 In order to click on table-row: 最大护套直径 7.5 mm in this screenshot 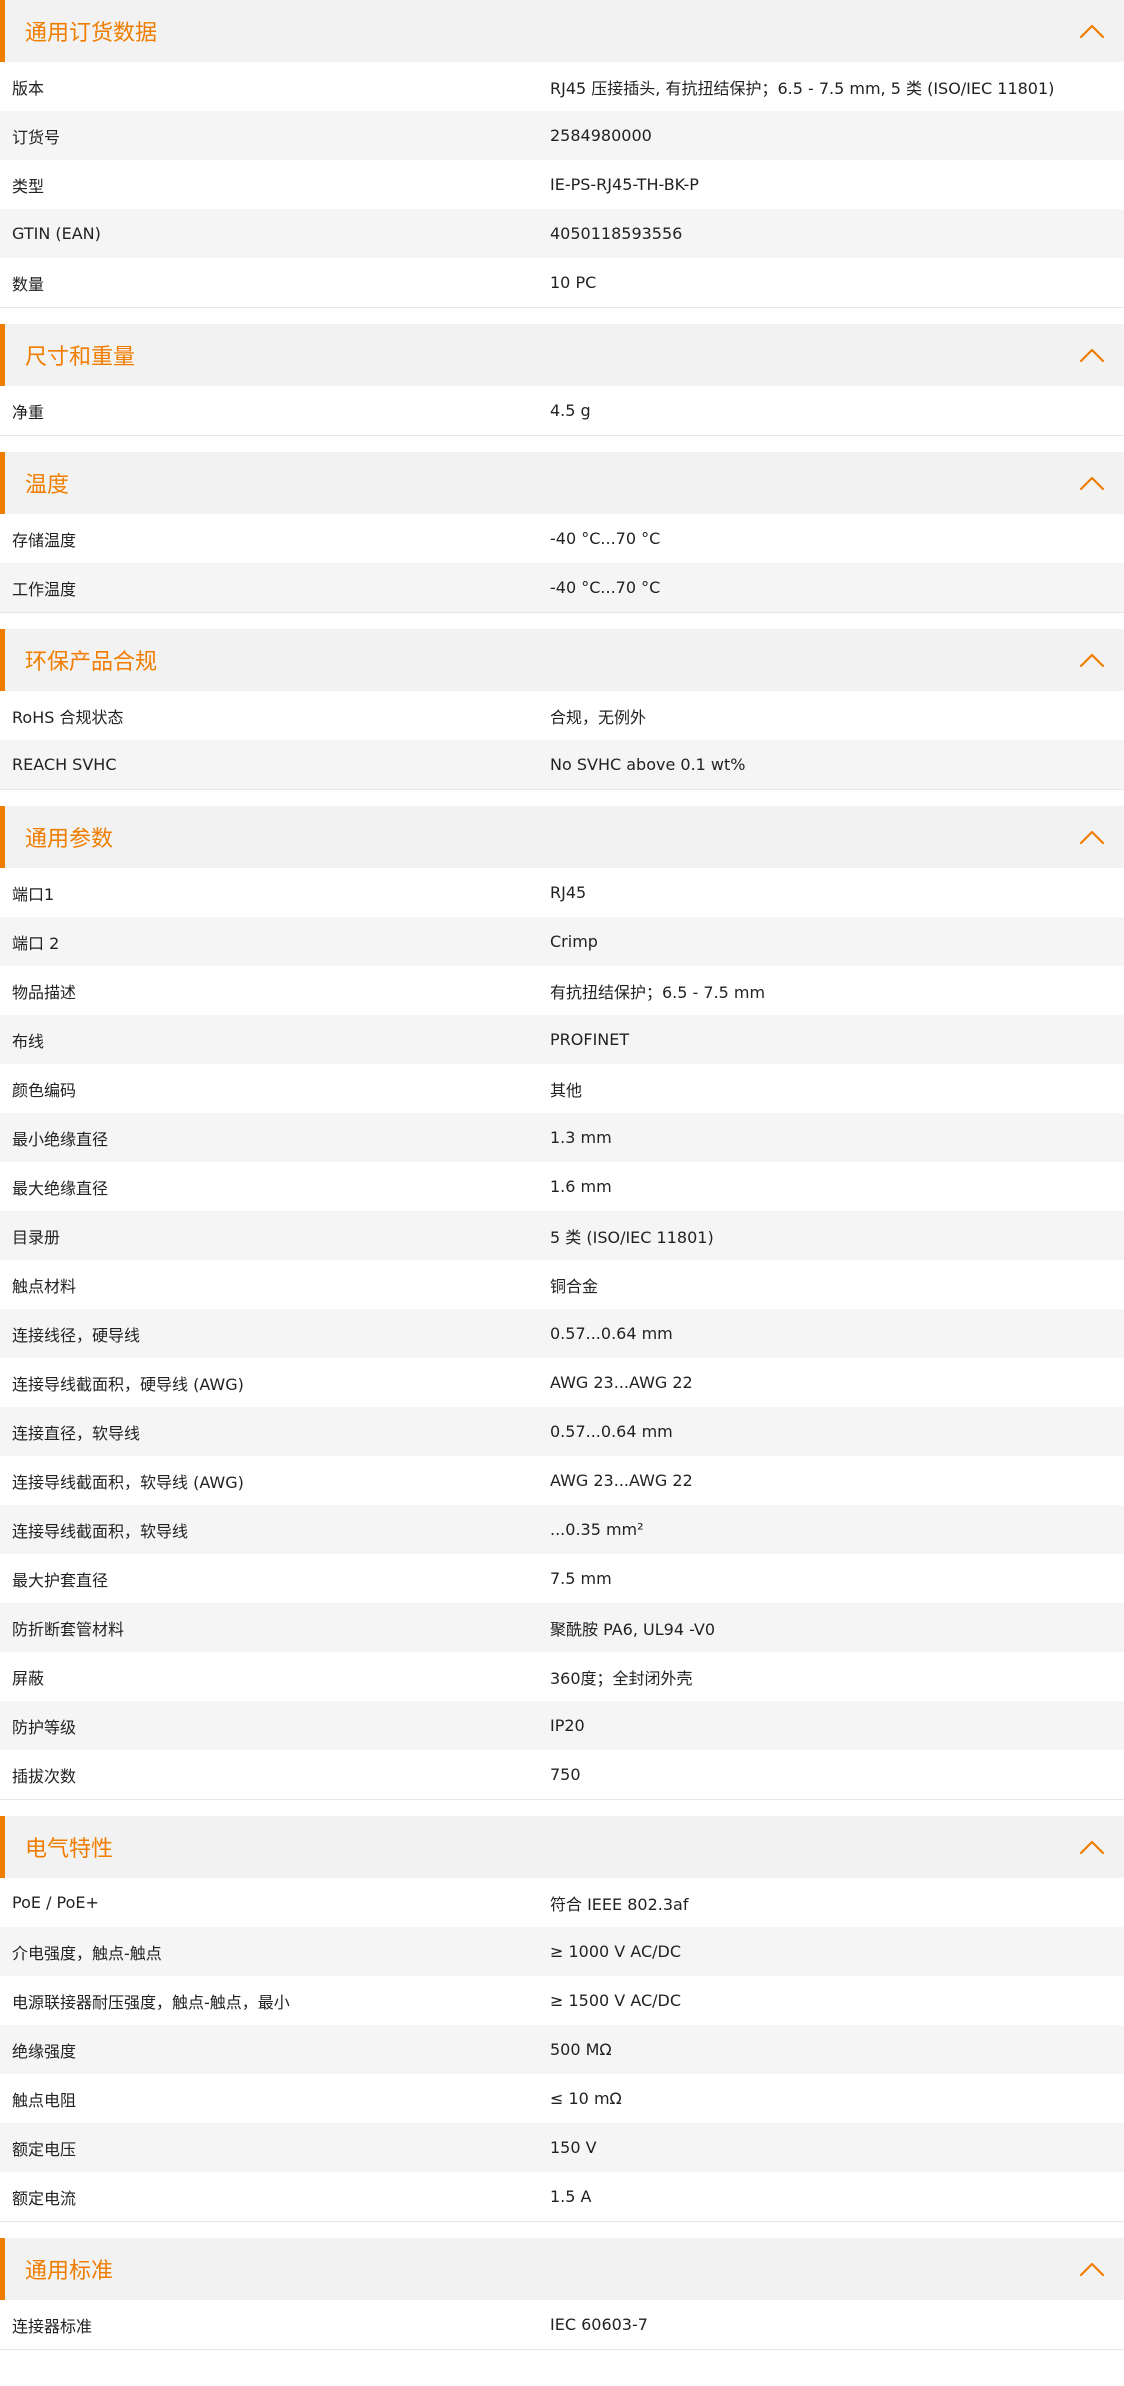, I will do `click(562, 1578)`.